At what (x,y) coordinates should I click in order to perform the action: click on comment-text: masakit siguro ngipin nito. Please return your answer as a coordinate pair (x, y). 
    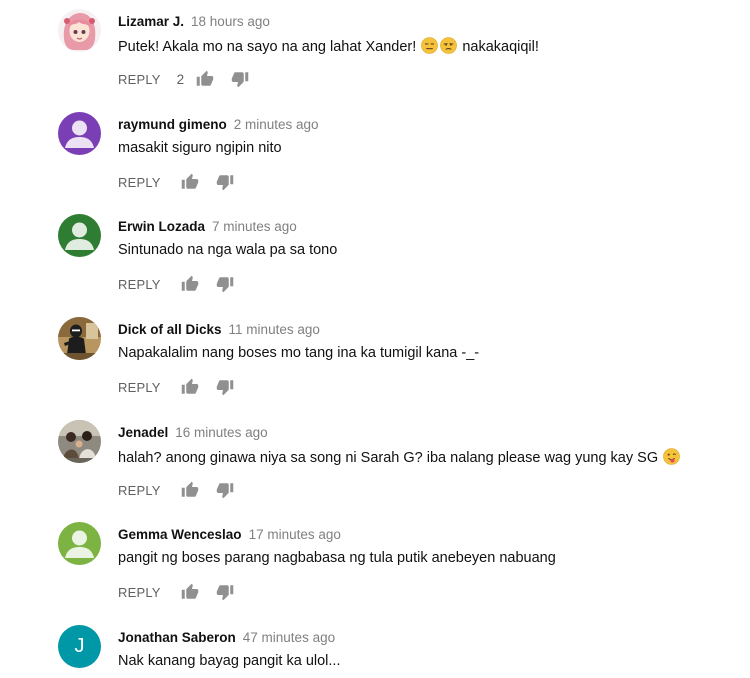
    Looking at the image, I should click on (200, 148).